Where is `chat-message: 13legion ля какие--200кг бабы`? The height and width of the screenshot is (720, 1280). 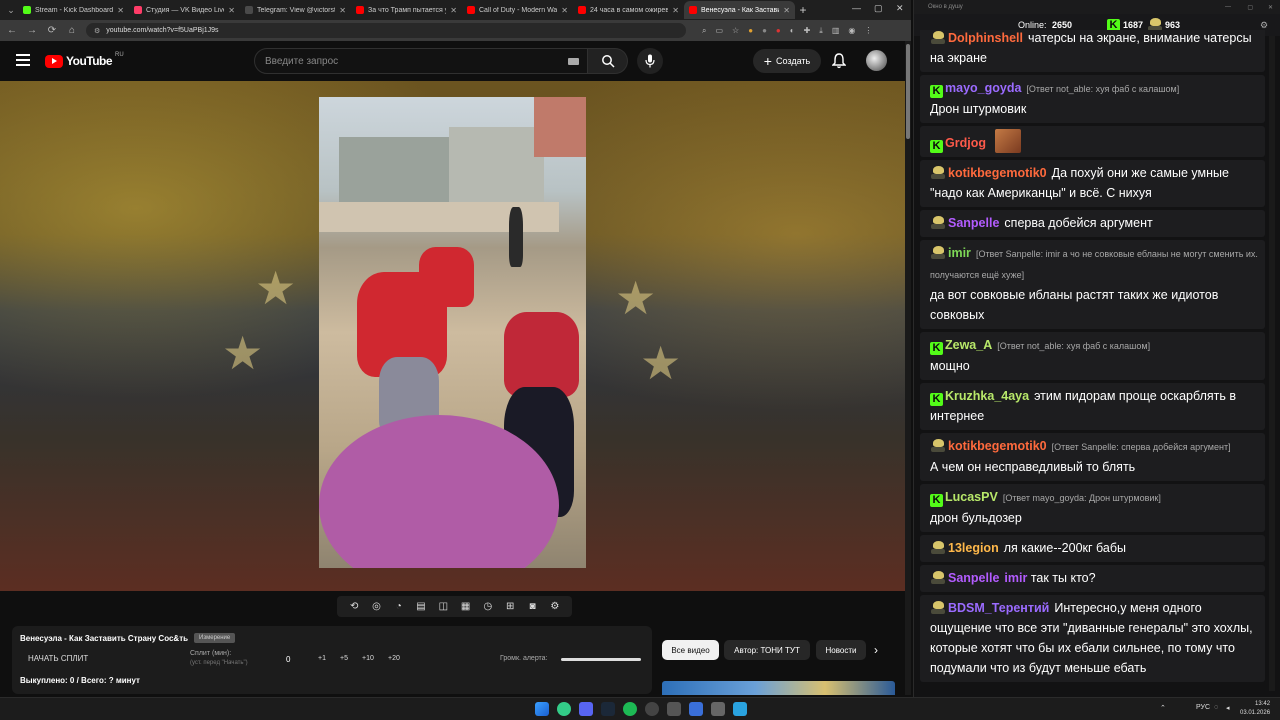
chat-message: 13legion ля какие--200кг бабы is located at coordinates (1092, 548).